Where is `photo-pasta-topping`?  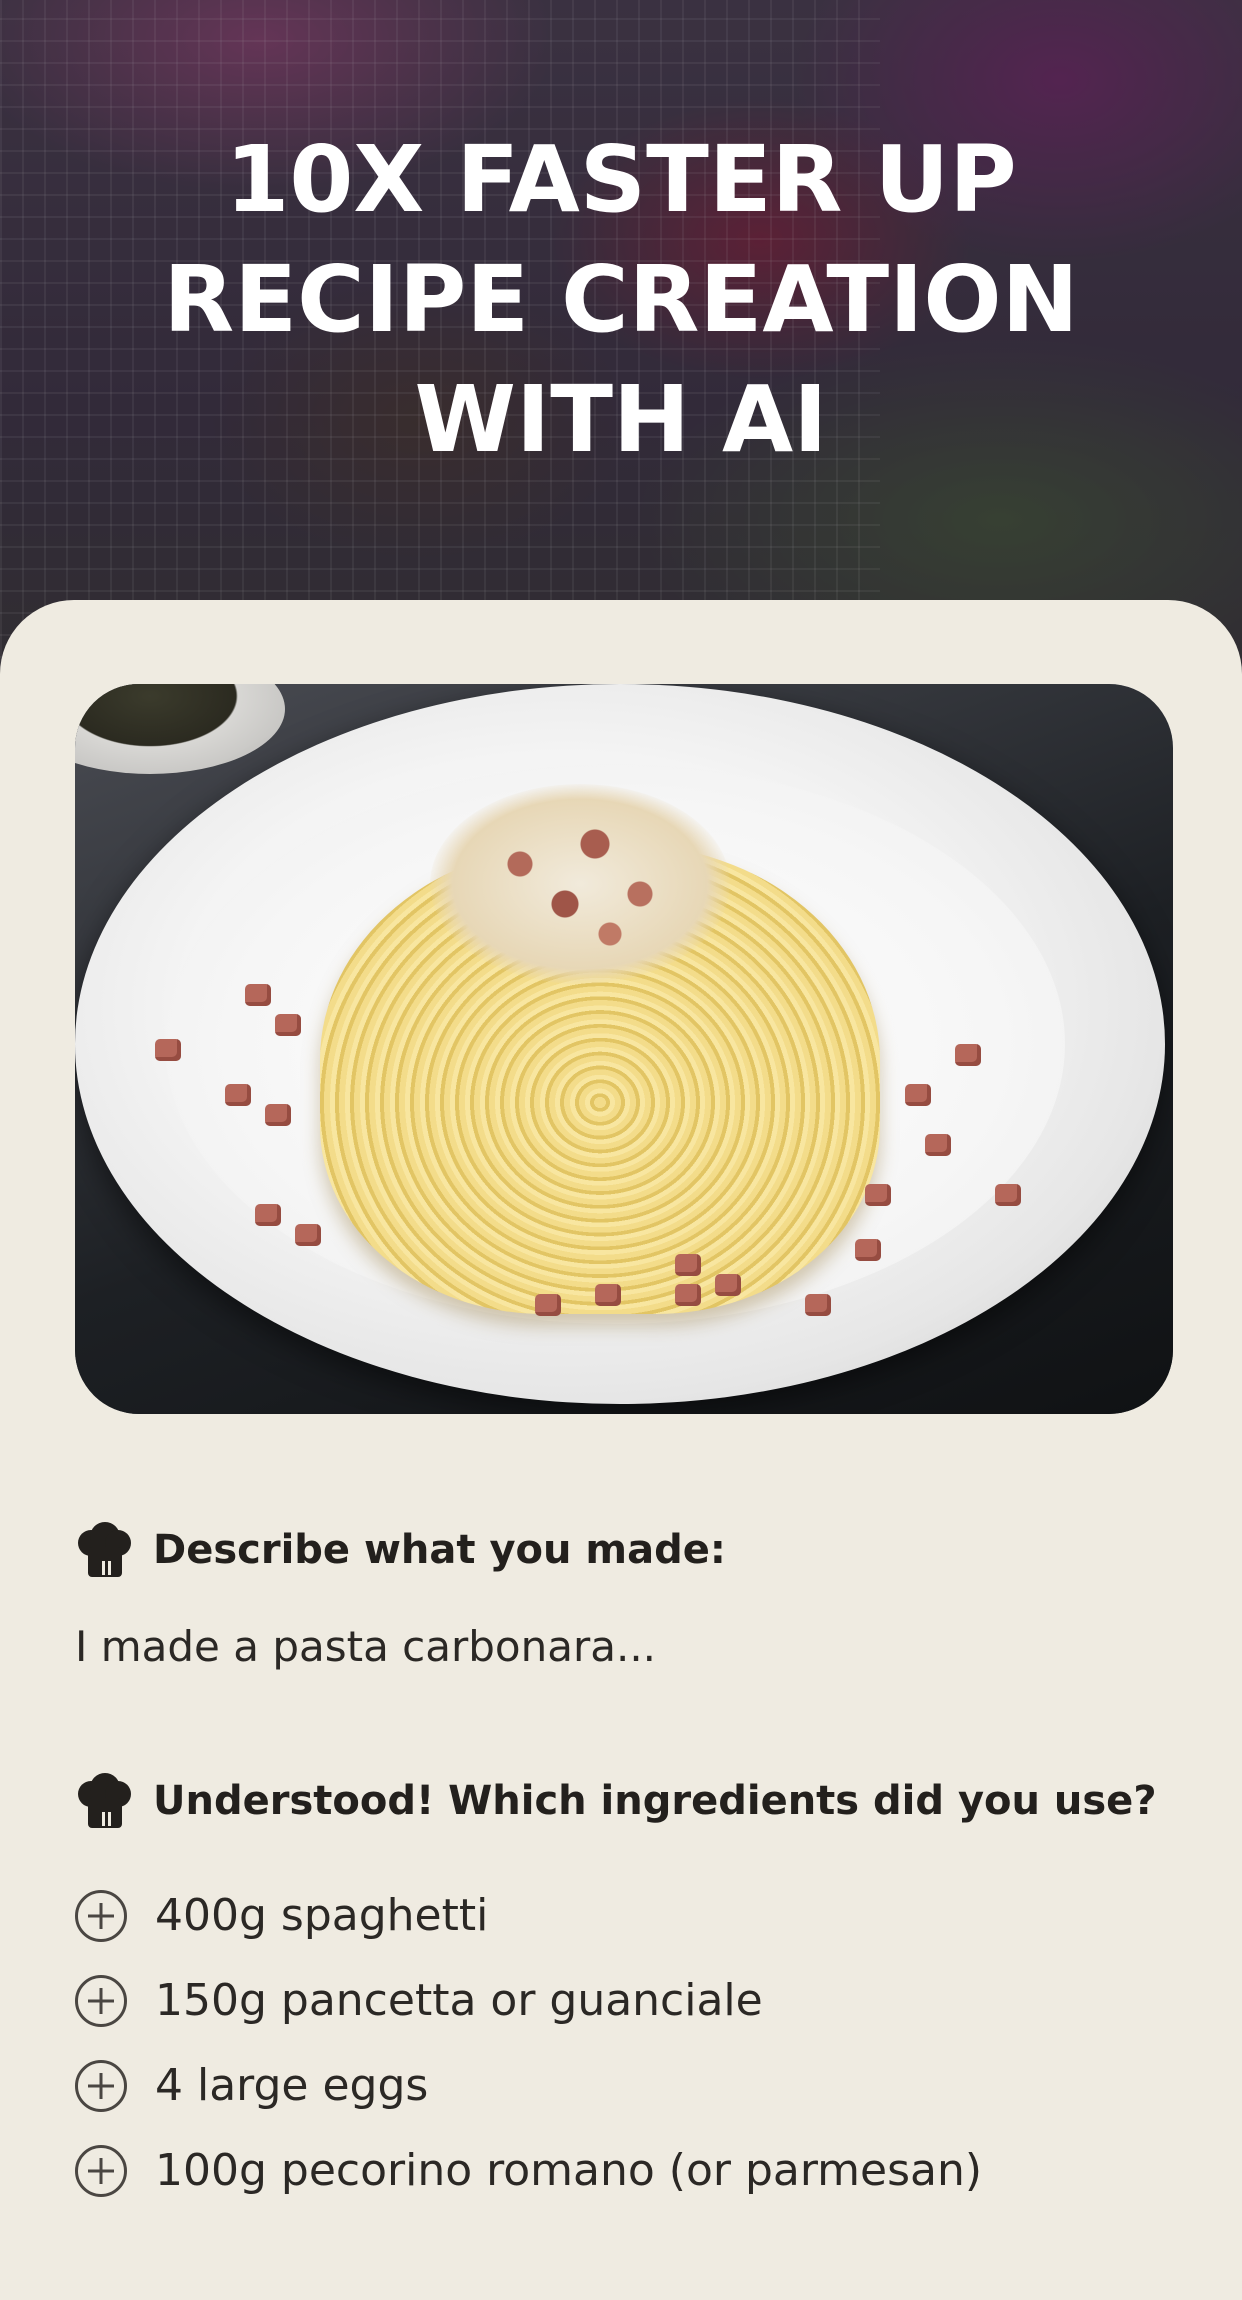 photo-pasta-topping is located at coordinates (580, 884).